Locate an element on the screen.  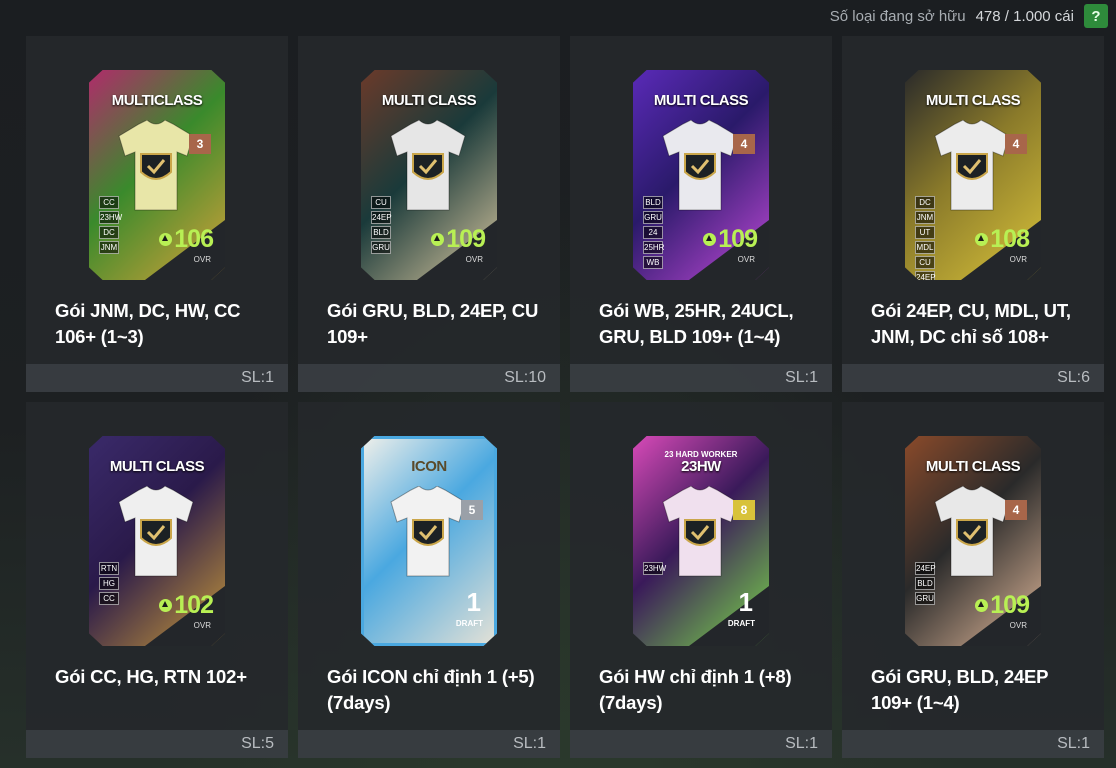
pack-card-area: MULTI CLASS 4 24EP BLD GRU 109 OVR is located at coordinates (973, 556).